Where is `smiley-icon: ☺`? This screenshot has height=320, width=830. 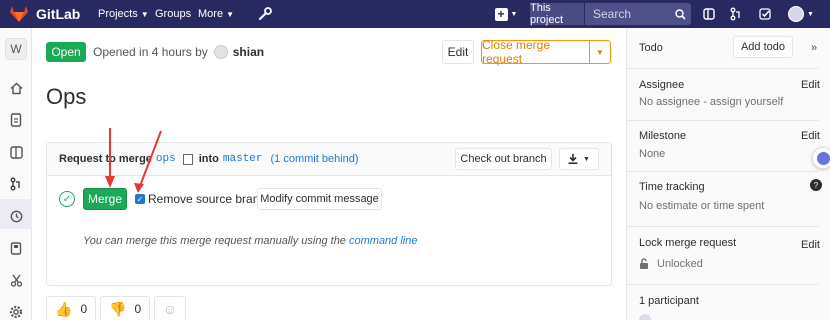
smiley-icon: ☺ is located at coordinates (170, 309).